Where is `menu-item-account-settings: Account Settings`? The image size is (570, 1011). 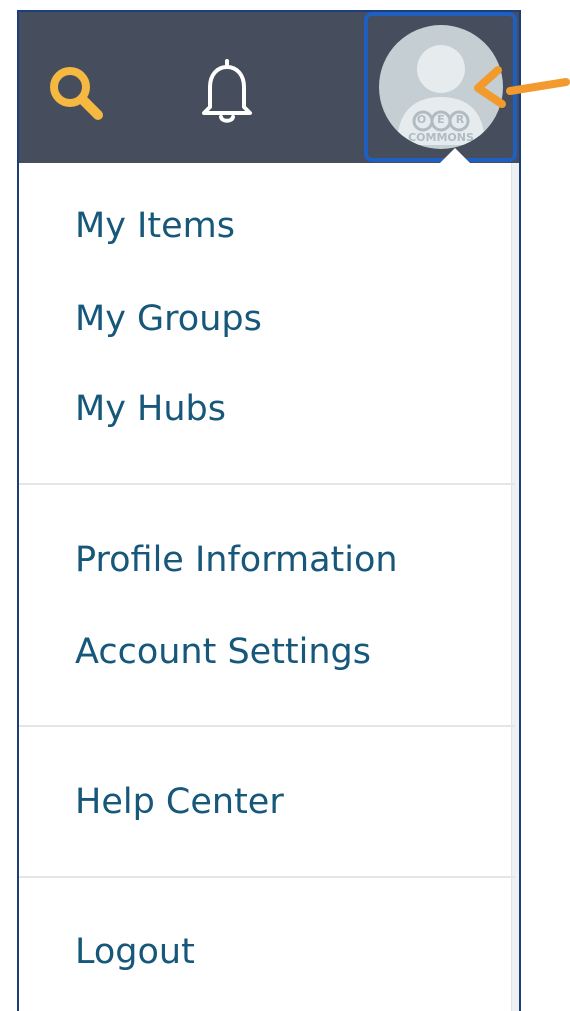
menu-item-account-settings: Account Settings is located at coordinates (223, 652).